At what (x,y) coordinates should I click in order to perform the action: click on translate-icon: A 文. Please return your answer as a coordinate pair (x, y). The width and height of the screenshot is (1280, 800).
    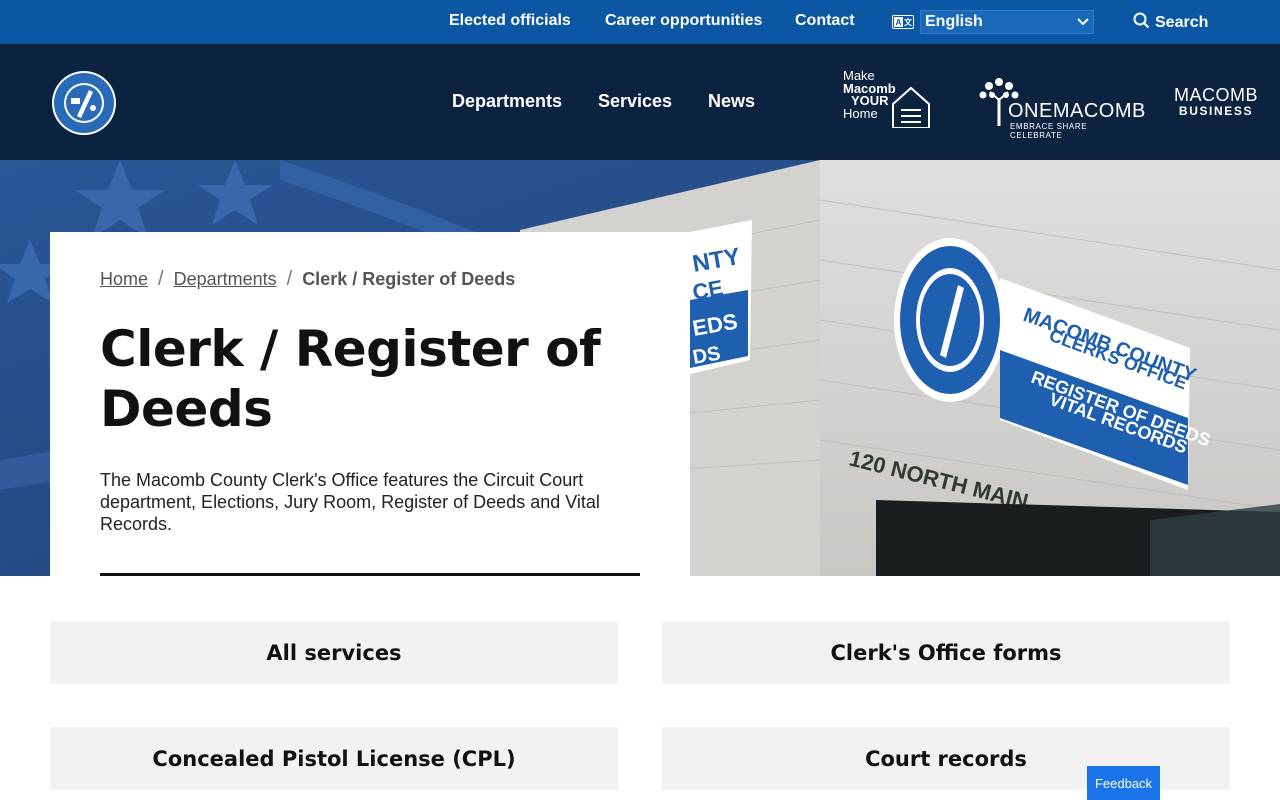
    Looking at the image, I should click on (903, 22).